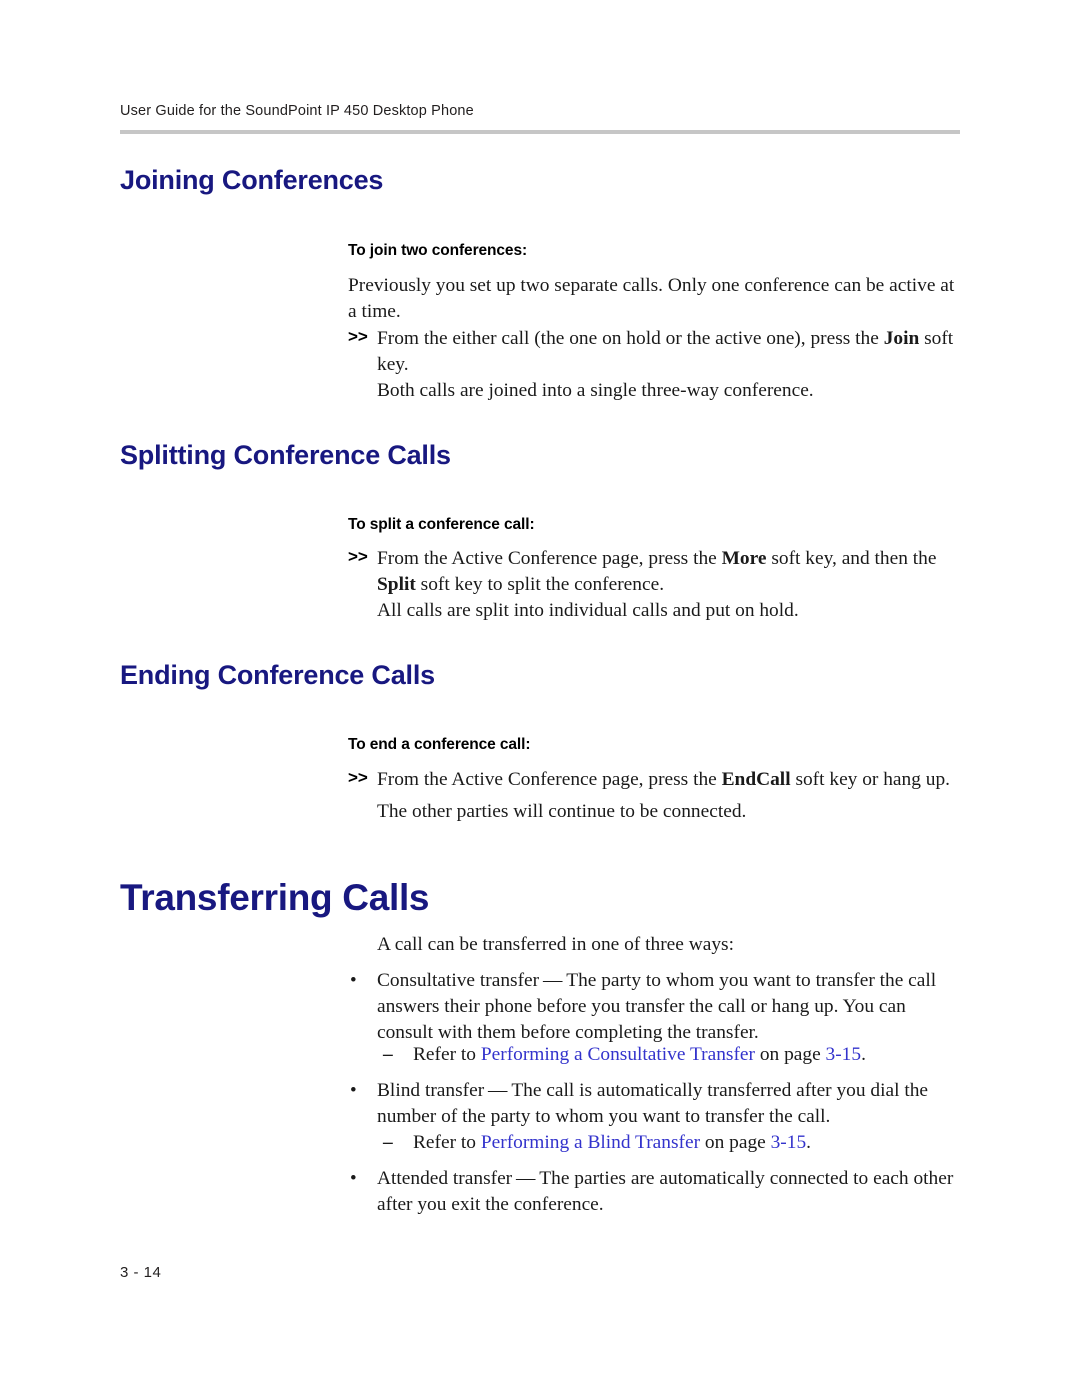  What do you see at coordinates (618, 1054) in the screenshot?
I see `crossref-link-consultative-transfer: Performing a Consultative Transfer` at bounding box center [618, 1054].